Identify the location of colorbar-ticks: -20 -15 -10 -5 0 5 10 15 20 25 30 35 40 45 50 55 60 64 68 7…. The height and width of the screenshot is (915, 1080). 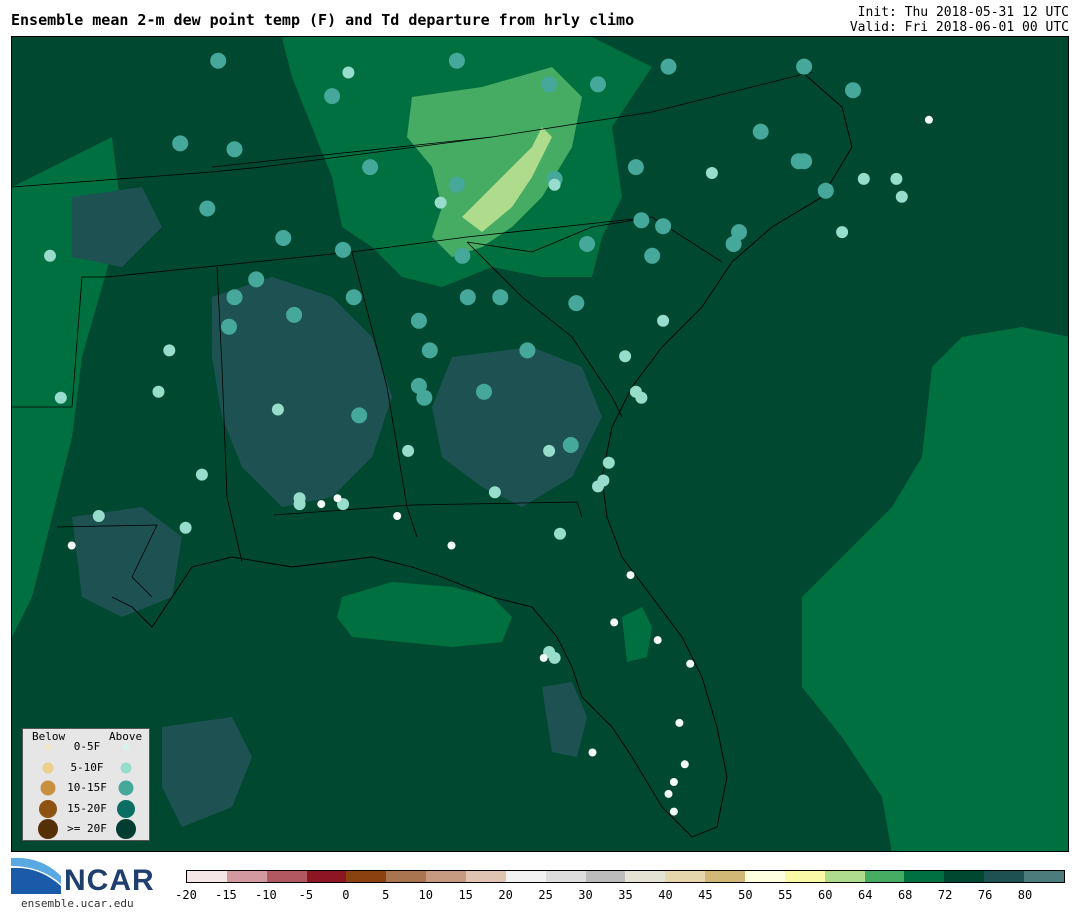
(620, 896).